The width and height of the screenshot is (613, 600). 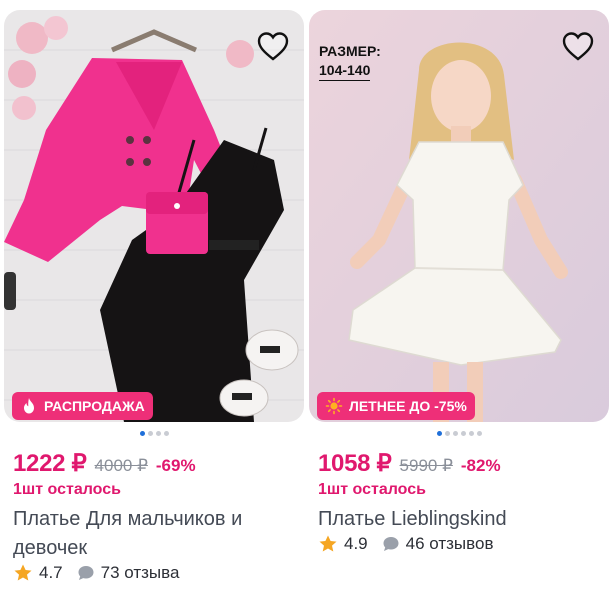 I want to click on fire-icon, so click(x=29, y=406).